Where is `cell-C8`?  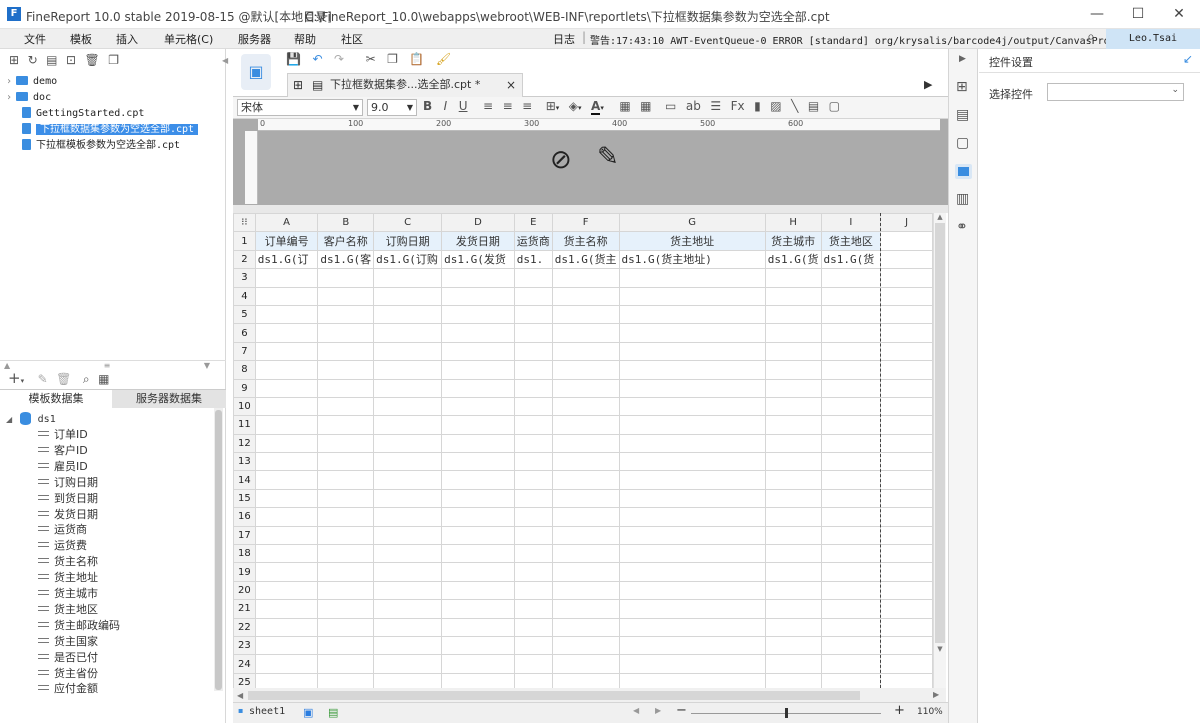
cell-C8 is located at coordinates (408, 370).